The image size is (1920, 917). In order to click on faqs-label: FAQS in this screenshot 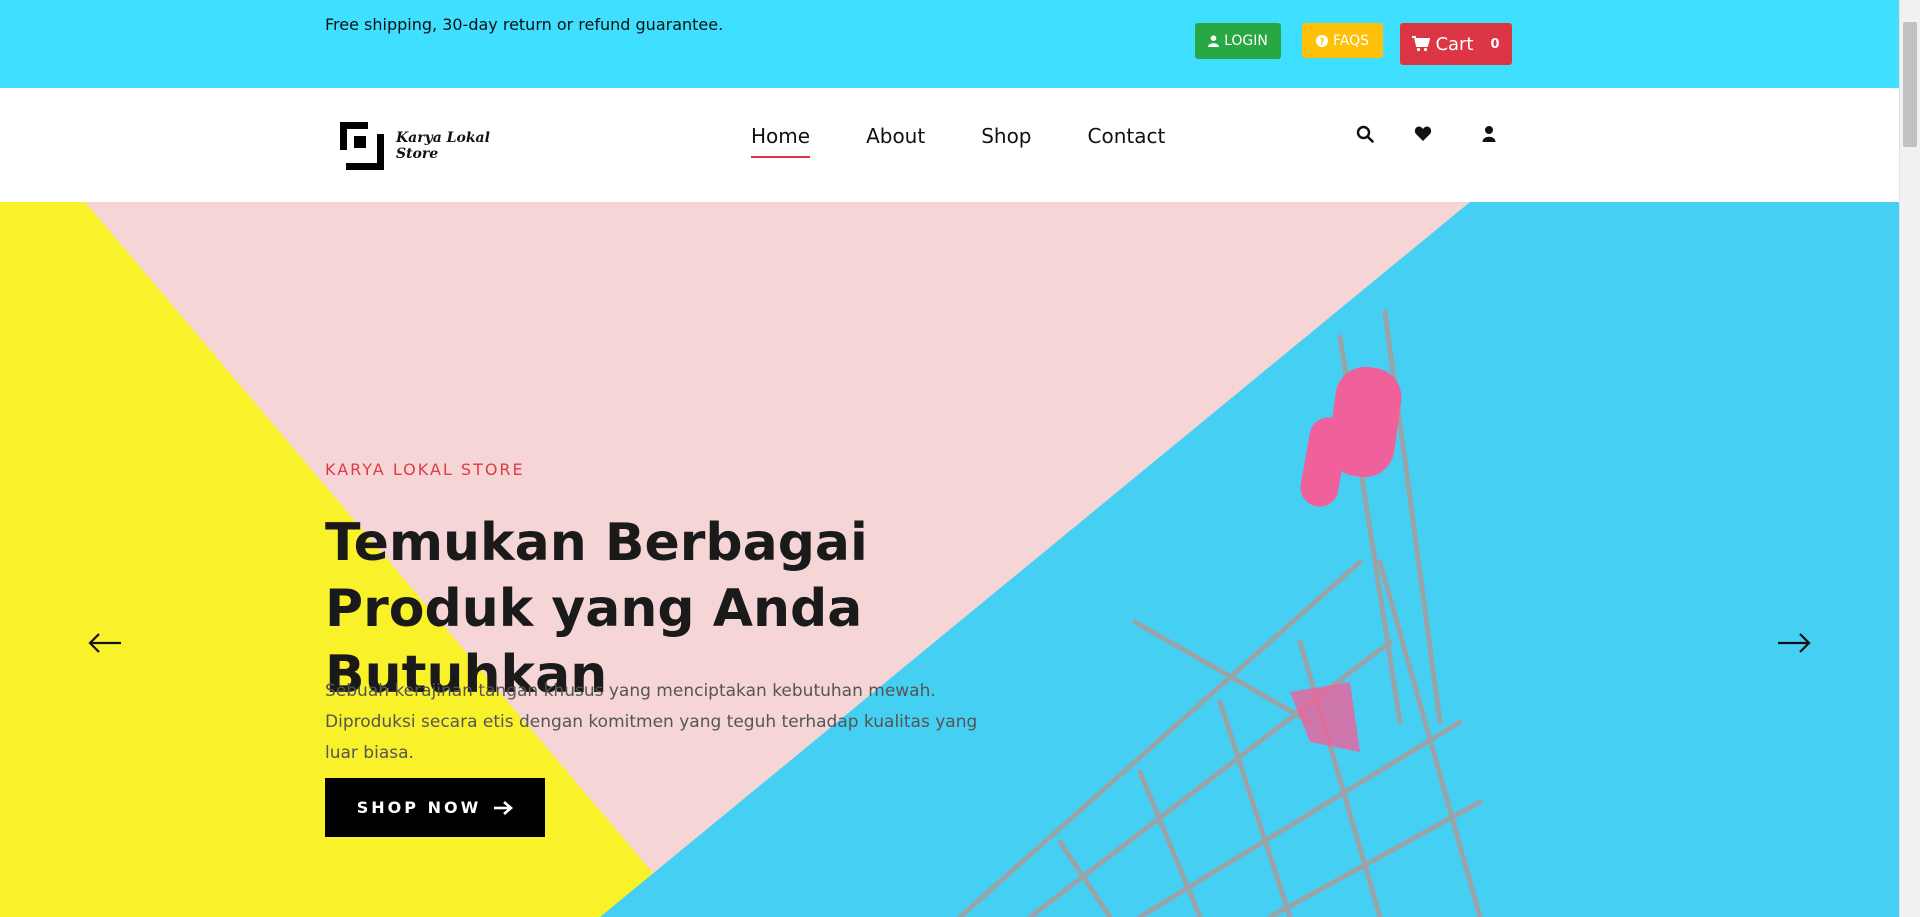, I will do `click(1350, 40)`.